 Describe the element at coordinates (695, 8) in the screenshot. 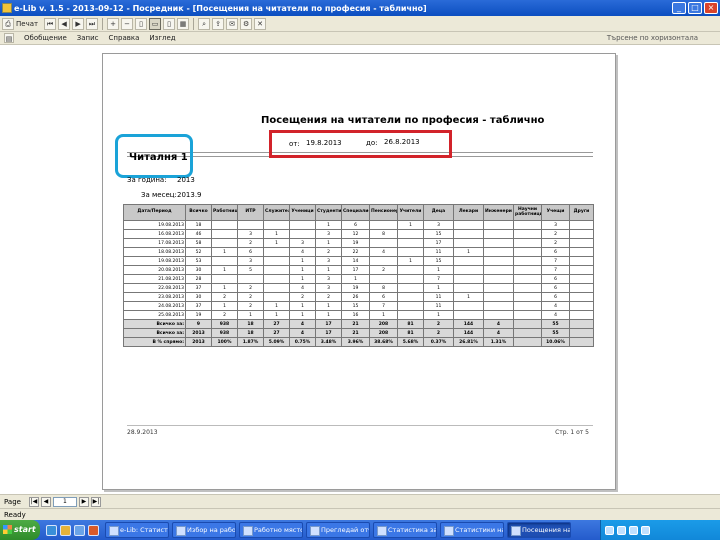

I see `maximize-button: □` at that location.